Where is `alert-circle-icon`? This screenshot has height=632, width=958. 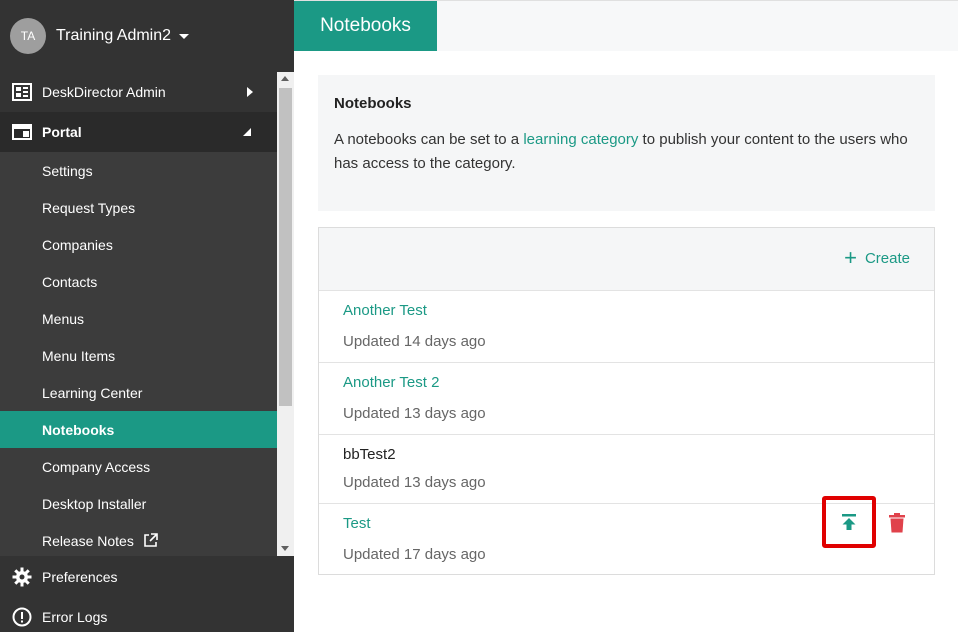 alert-circle-icon is located at coordinates (22, 617).